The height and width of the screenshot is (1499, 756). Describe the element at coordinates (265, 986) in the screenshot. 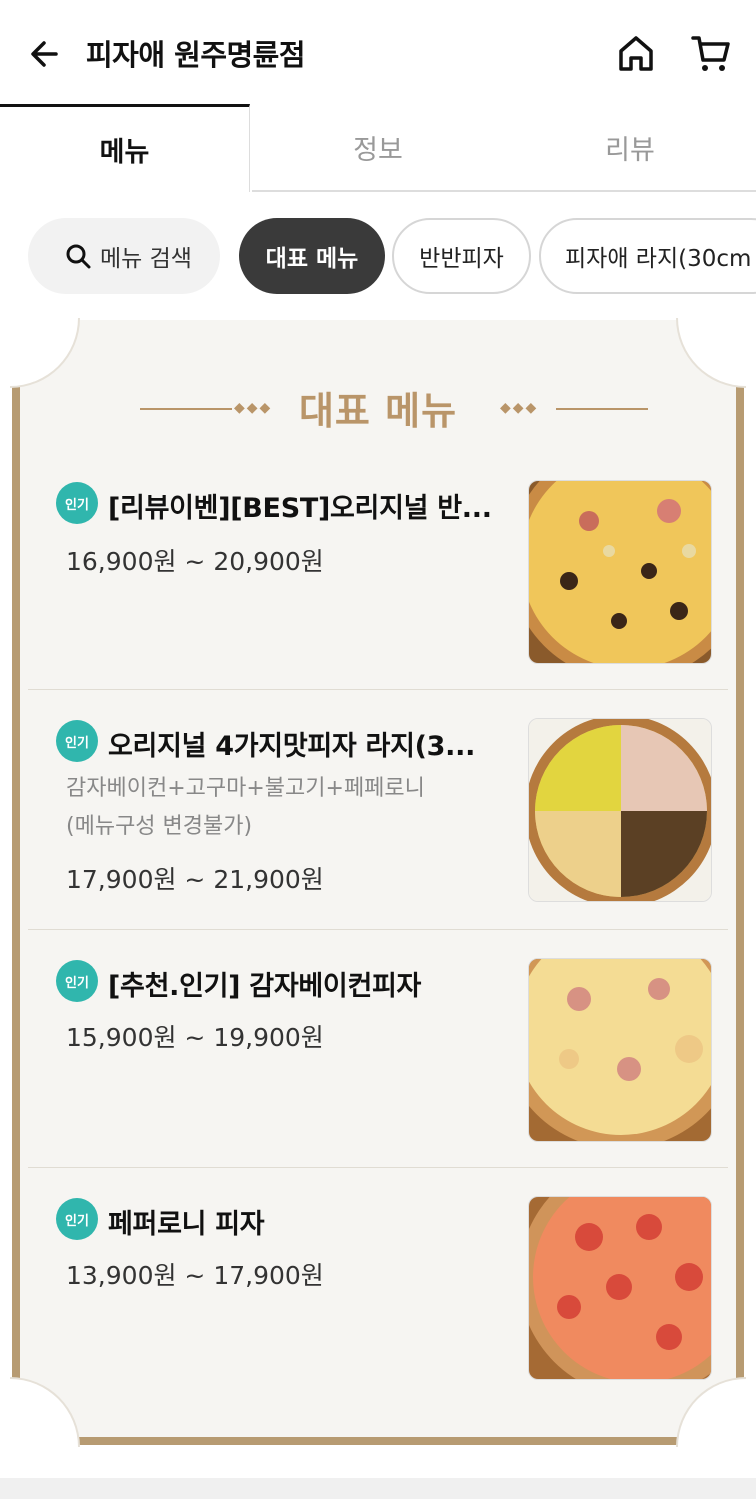

I see `menu-item-name: [추천.인기] 감자베이컨피자` at that location.